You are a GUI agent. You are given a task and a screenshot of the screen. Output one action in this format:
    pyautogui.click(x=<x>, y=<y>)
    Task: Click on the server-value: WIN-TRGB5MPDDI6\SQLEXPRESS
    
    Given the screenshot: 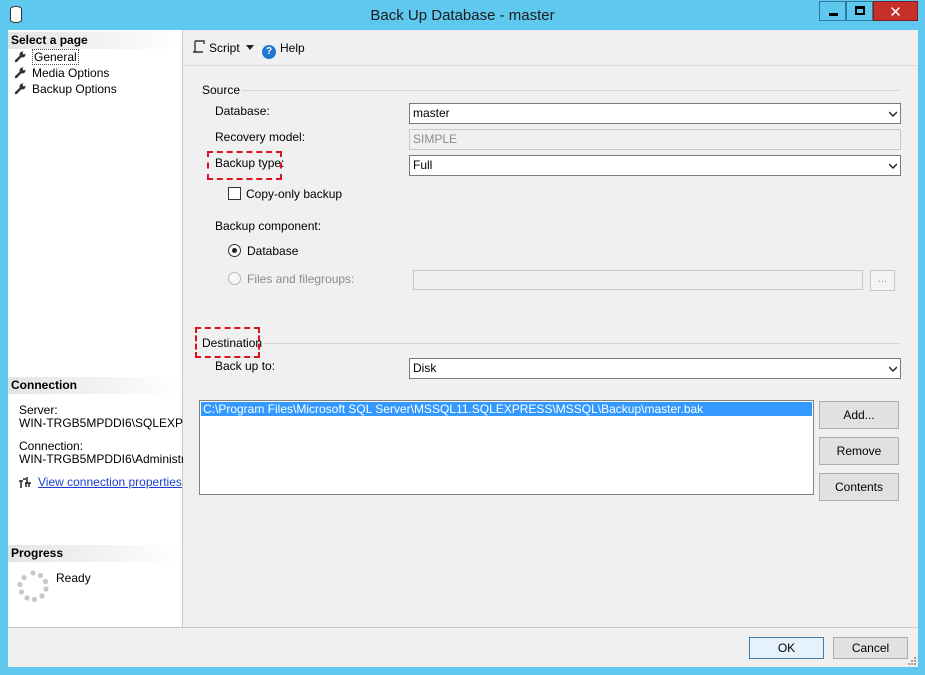 What is the action you would take?
    pyautogui.click(x=101, y=423)
    